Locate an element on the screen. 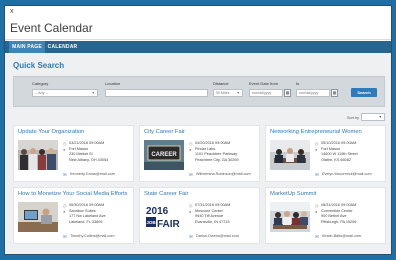 The image size is (396, 260). app-header: Event Calendar is located at coordinates (198, 29).